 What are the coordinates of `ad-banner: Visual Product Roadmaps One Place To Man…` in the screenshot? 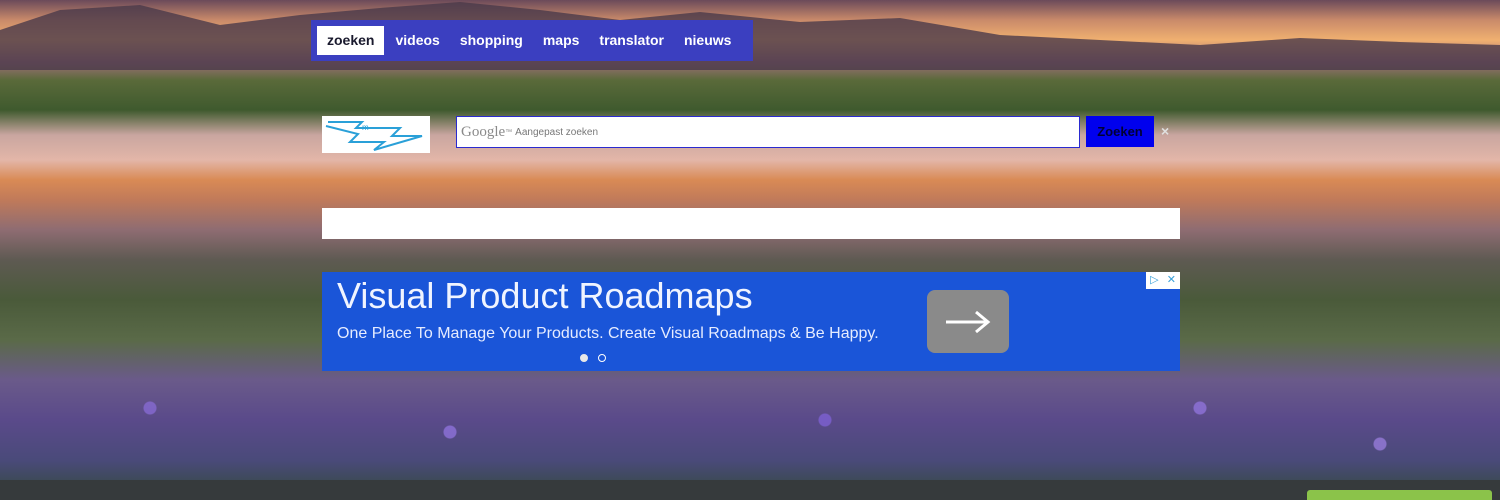 It's located at (751, 321).